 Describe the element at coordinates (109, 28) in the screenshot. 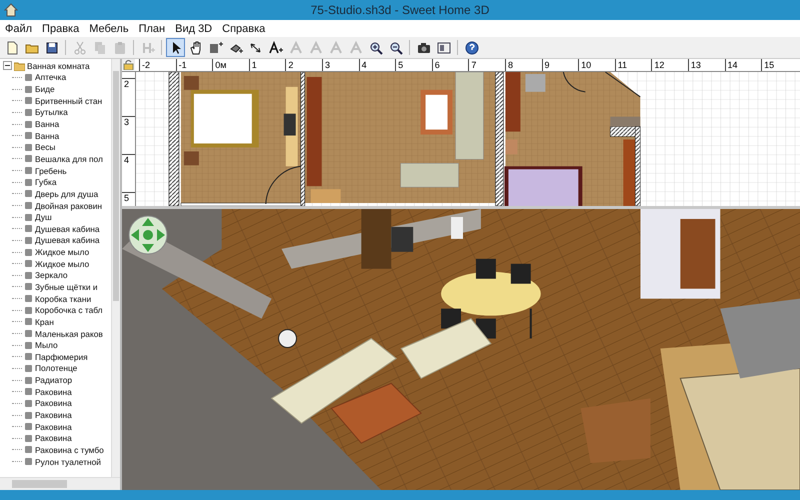

I see `menu-item: Мебель` at that location.